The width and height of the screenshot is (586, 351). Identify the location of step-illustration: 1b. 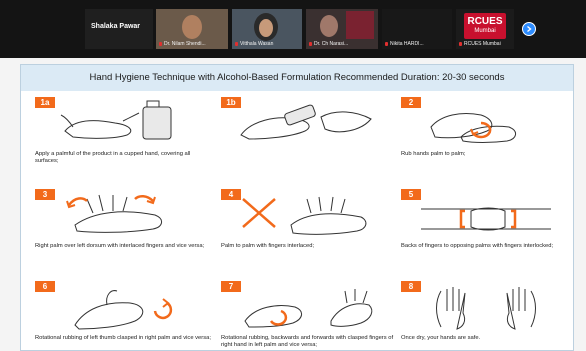
(306, 123).